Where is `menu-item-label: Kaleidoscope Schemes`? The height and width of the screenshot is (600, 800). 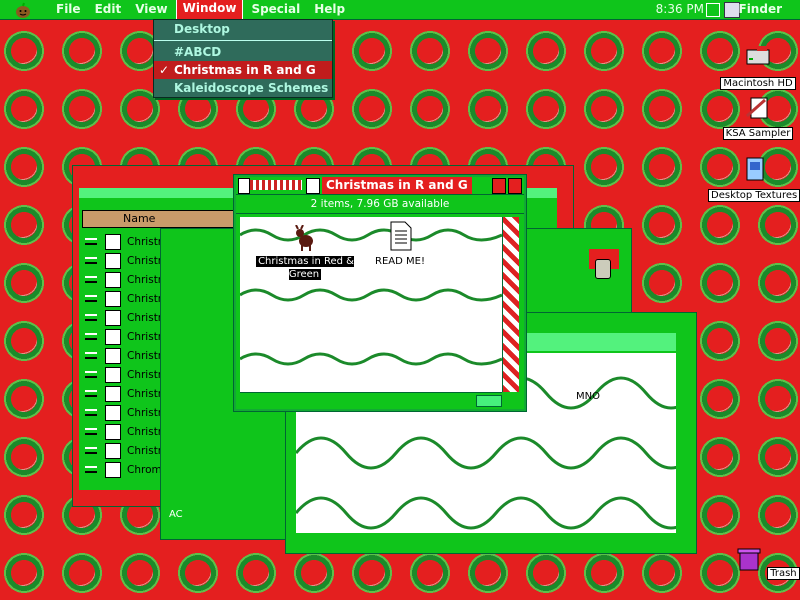
menu-item-label: Kaleidoscope Schemes is located at coordinates (251, 88).